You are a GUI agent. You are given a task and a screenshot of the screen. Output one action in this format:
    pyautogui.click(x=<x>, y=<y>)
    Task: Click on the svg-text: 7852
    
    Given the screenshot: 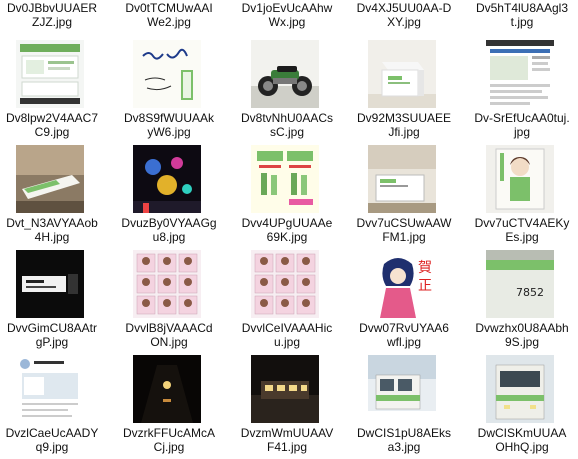 What is the action you would take?
    pyautogui.click(x=530, y=292)
    